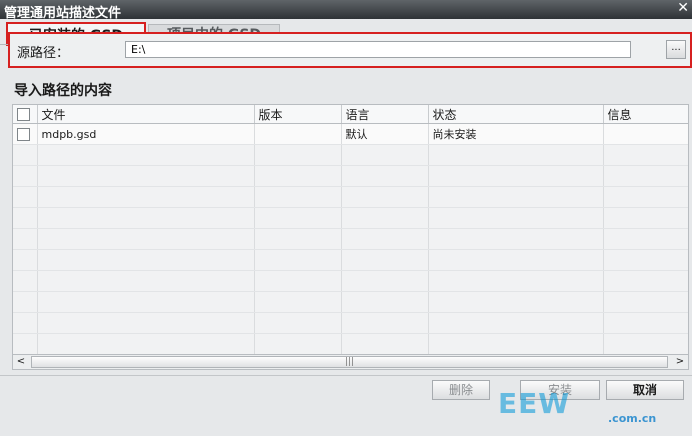 Image resolution: width=692 pixels, height=436 pixels. Describe the element at coordinates (516, 134) in the screenshot. I see `cell-status: 尚未安装` at that location.